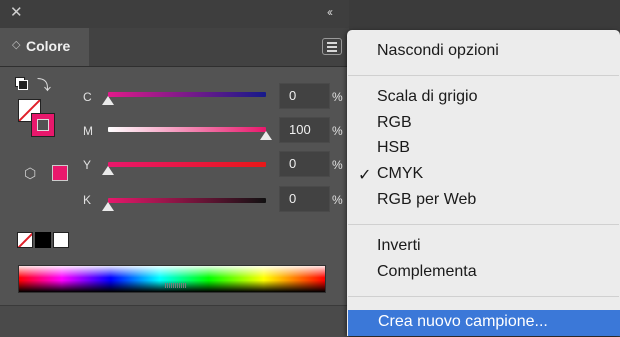 The image size is (620, 337). I want to click on checkmark-icon: ✓, so click(365, 175).